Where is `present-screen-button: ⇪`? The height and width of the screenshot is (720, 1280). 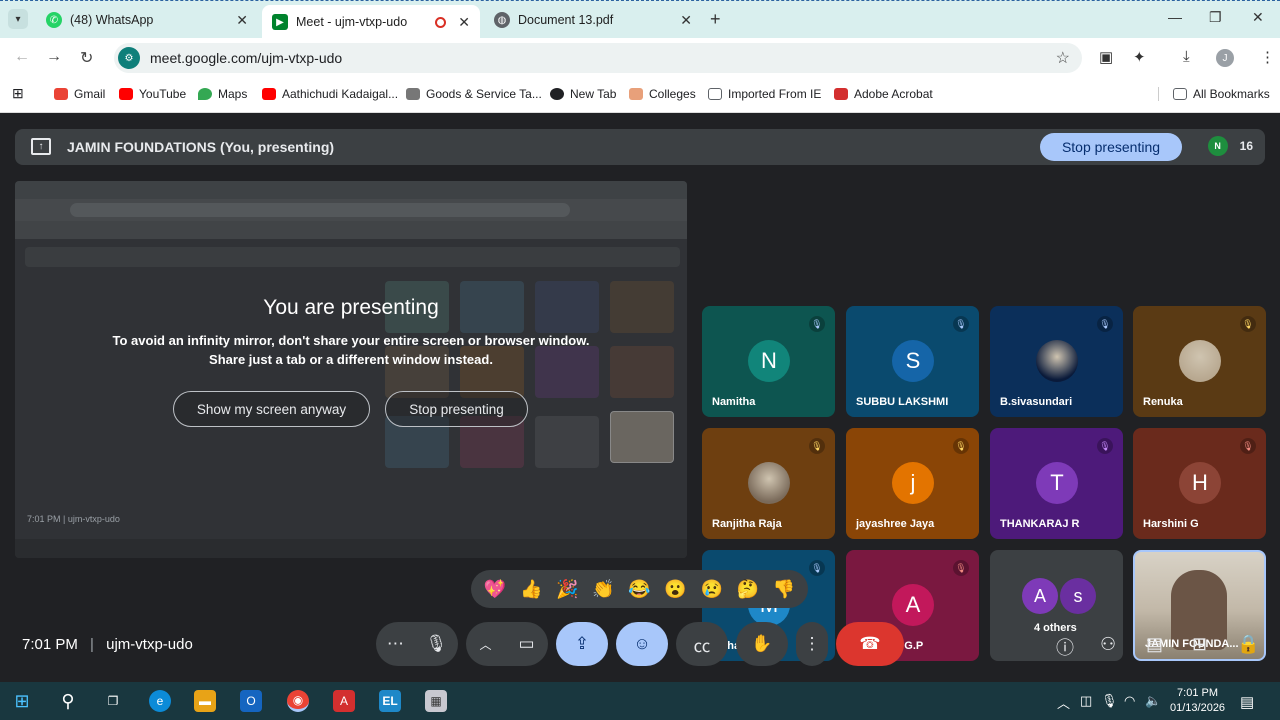 present-screen-button: ⇪ is located at coordinates (582, 644).